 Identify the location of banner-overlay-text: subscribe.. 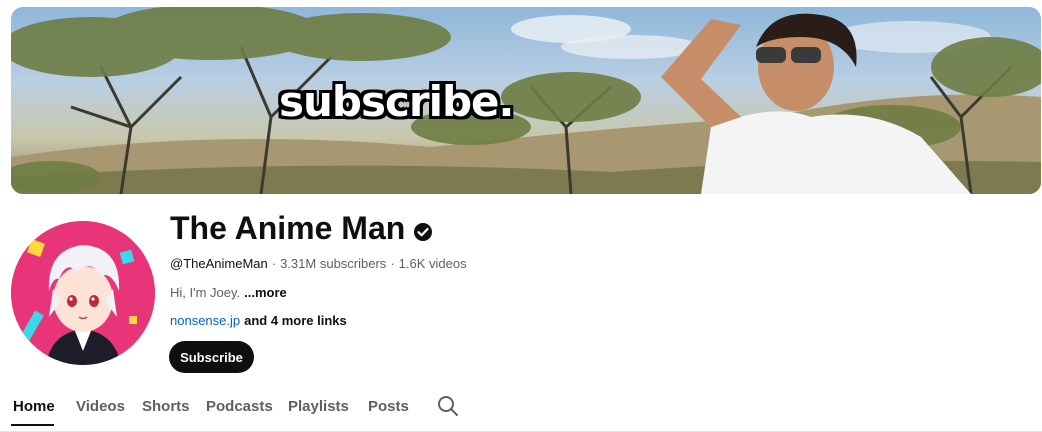
(396, 101).